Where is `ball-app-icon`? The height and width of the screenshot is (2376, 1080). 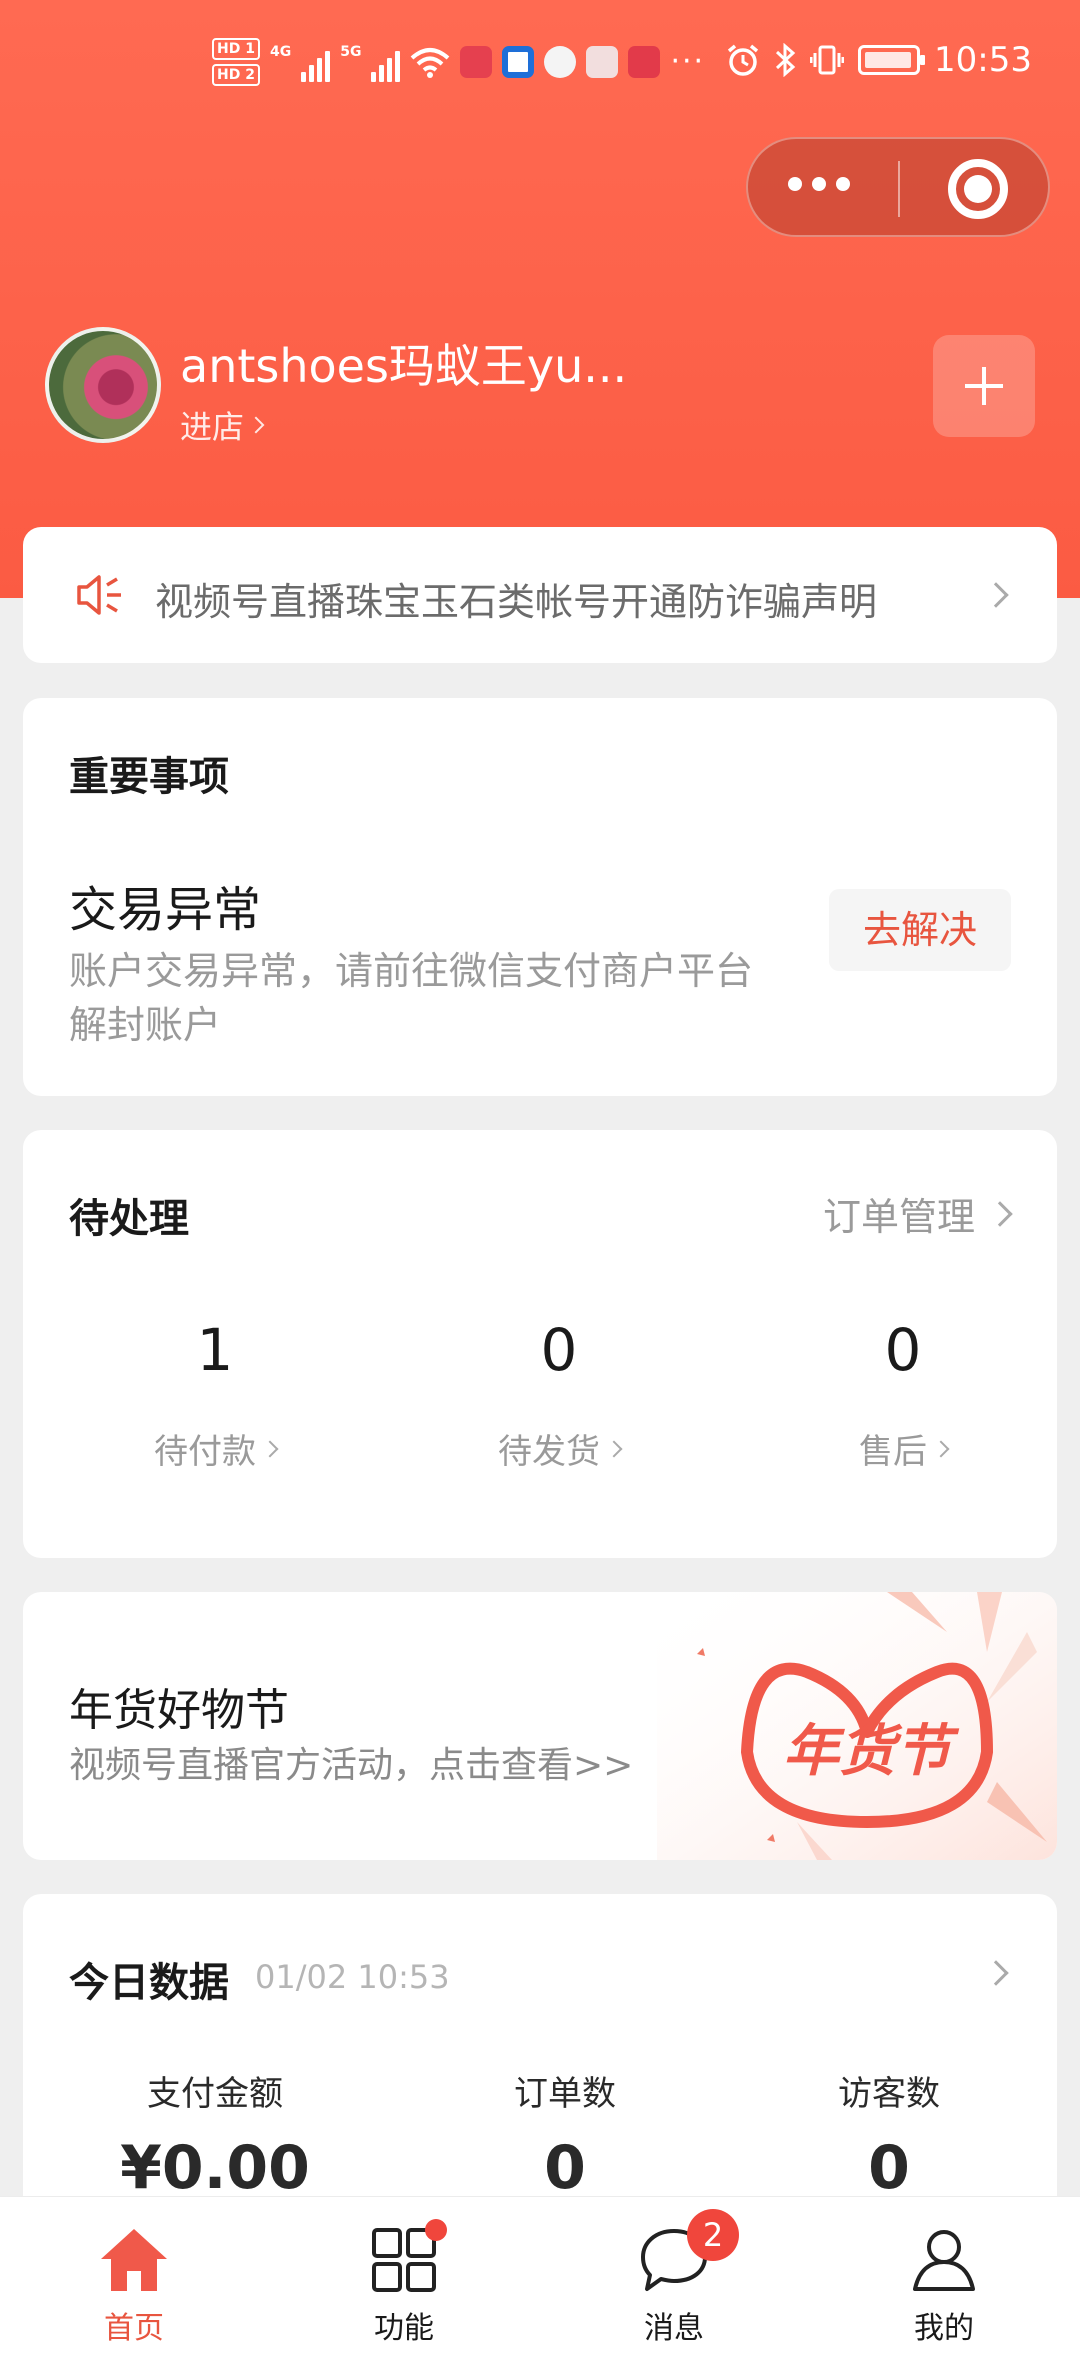
ball-app-icon is located at coordinates (560, 62).